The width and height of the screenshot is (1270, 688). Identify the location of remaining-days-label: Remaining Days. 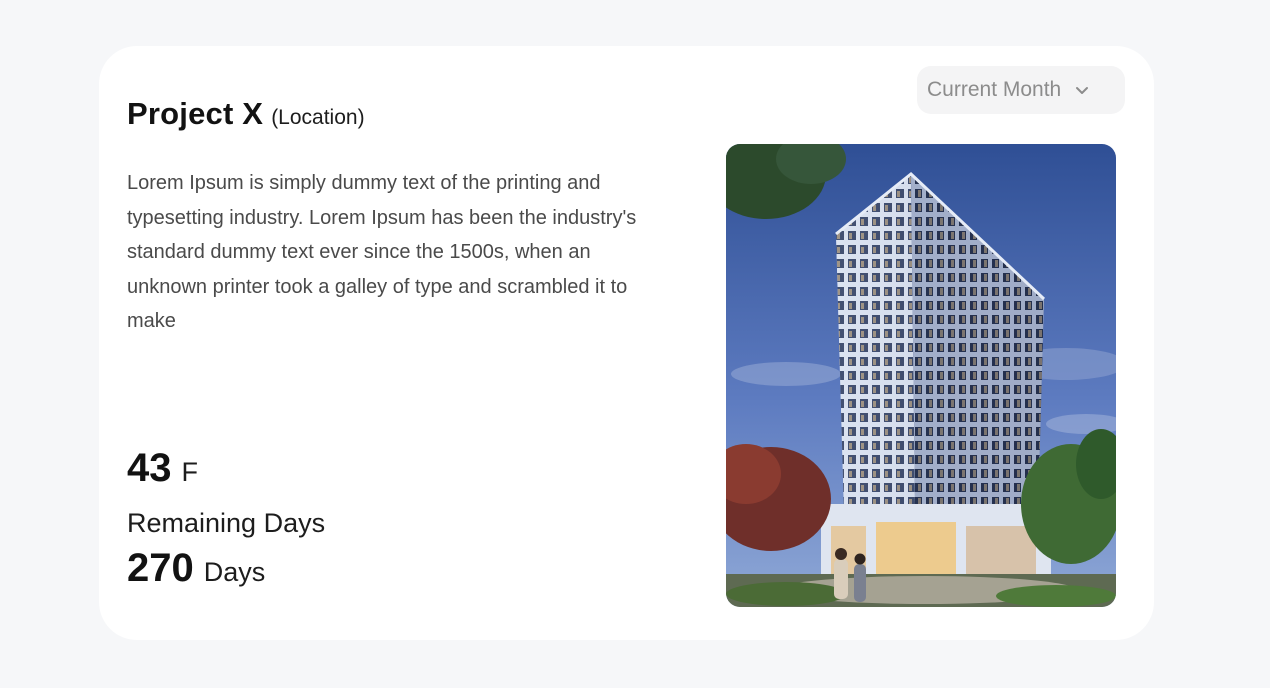
(226, 523).